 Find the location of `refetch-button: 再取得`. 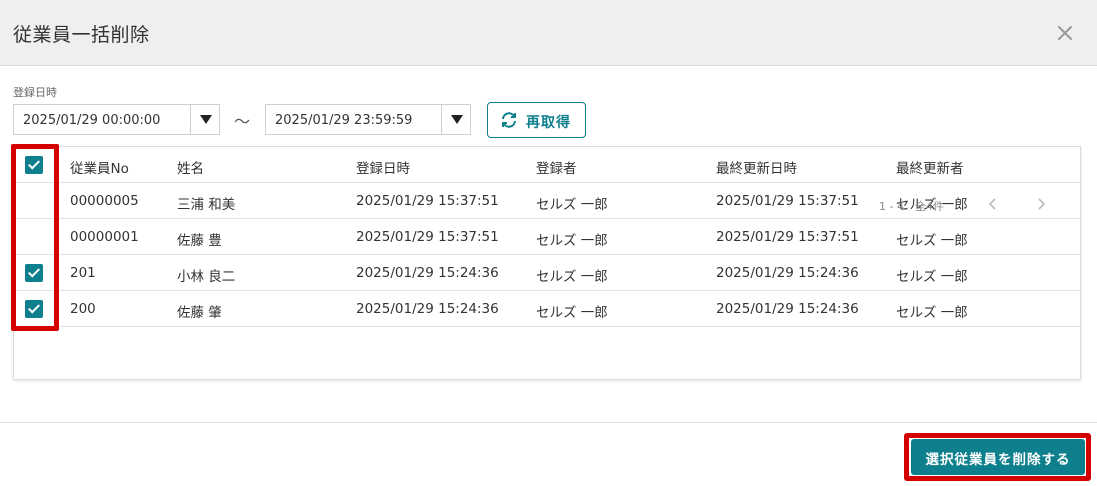

refetch-button: 再取得 is located at coordinates (536, 120).